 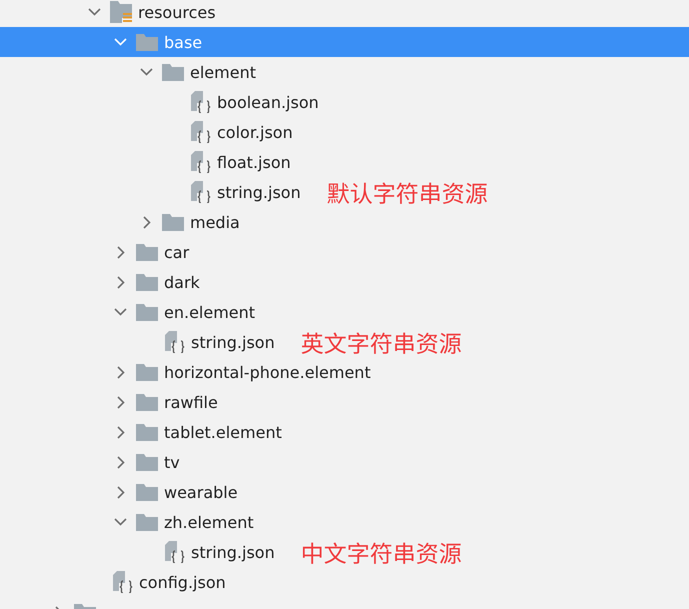 What do you see at coordinates (255, 132) in the screenshot?
I see `tree-item-label: color.json` at bounding box center [255, 132].